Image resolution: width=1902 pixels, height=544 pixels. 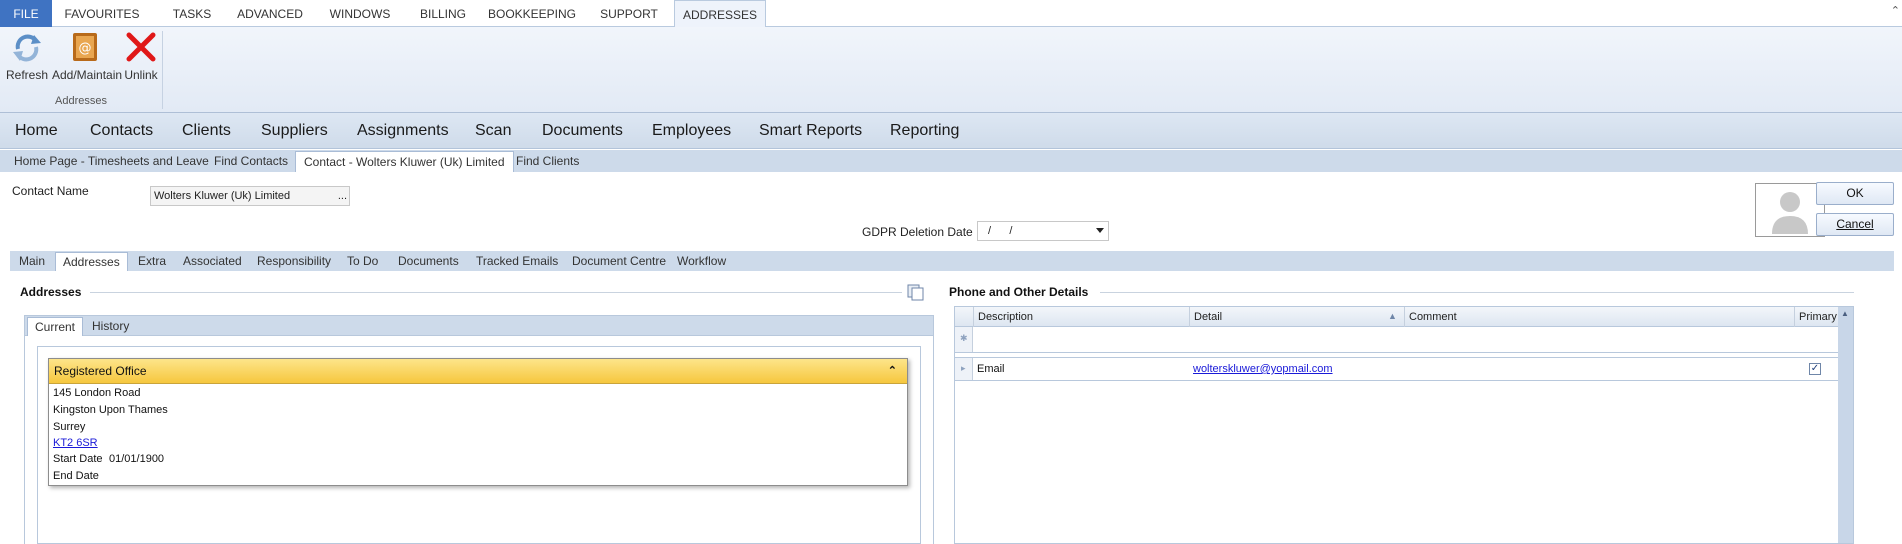 I want to click on nav-documents: Documents, so click(x=582, y=131).